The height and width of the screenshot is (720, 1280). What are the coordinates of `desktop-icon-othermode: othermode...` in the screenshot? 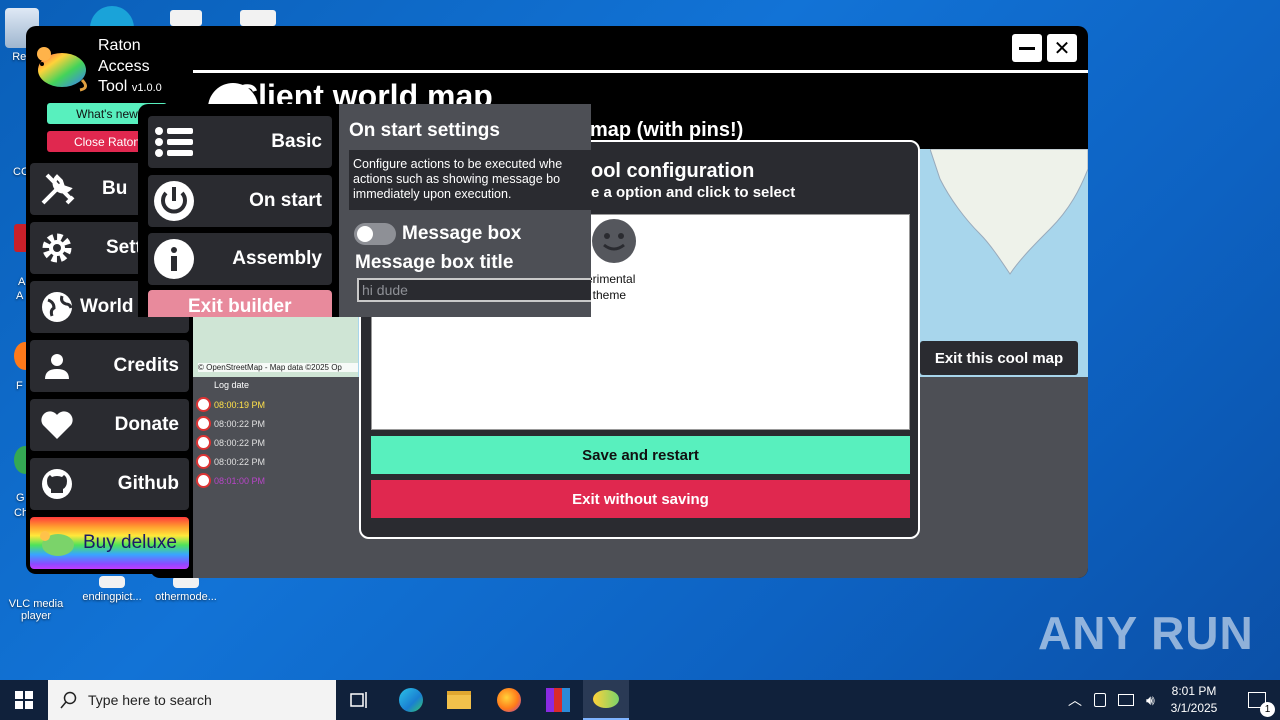 It's located at (186, 589).